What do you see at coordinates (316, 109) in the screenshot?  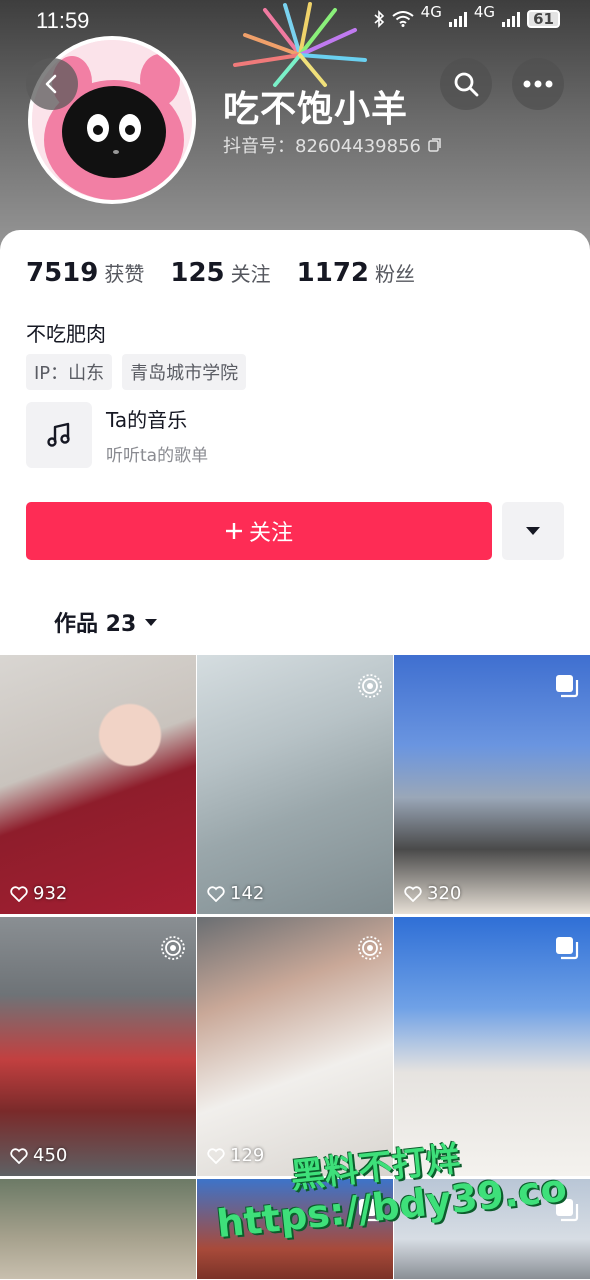 I see `profile-nickname: 吃不饱小羊` at bounding box center [316, 109].